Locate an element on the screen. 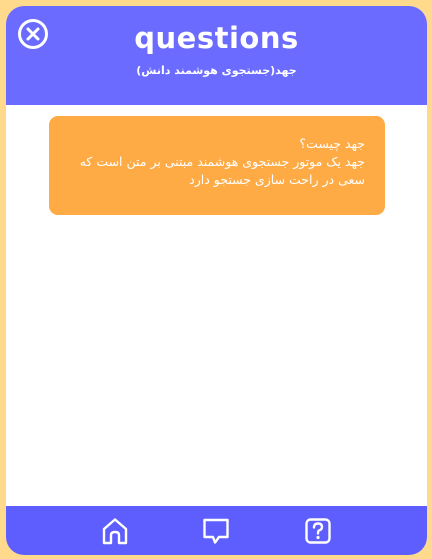  page-title: questions is located at coordinates (216, 38).